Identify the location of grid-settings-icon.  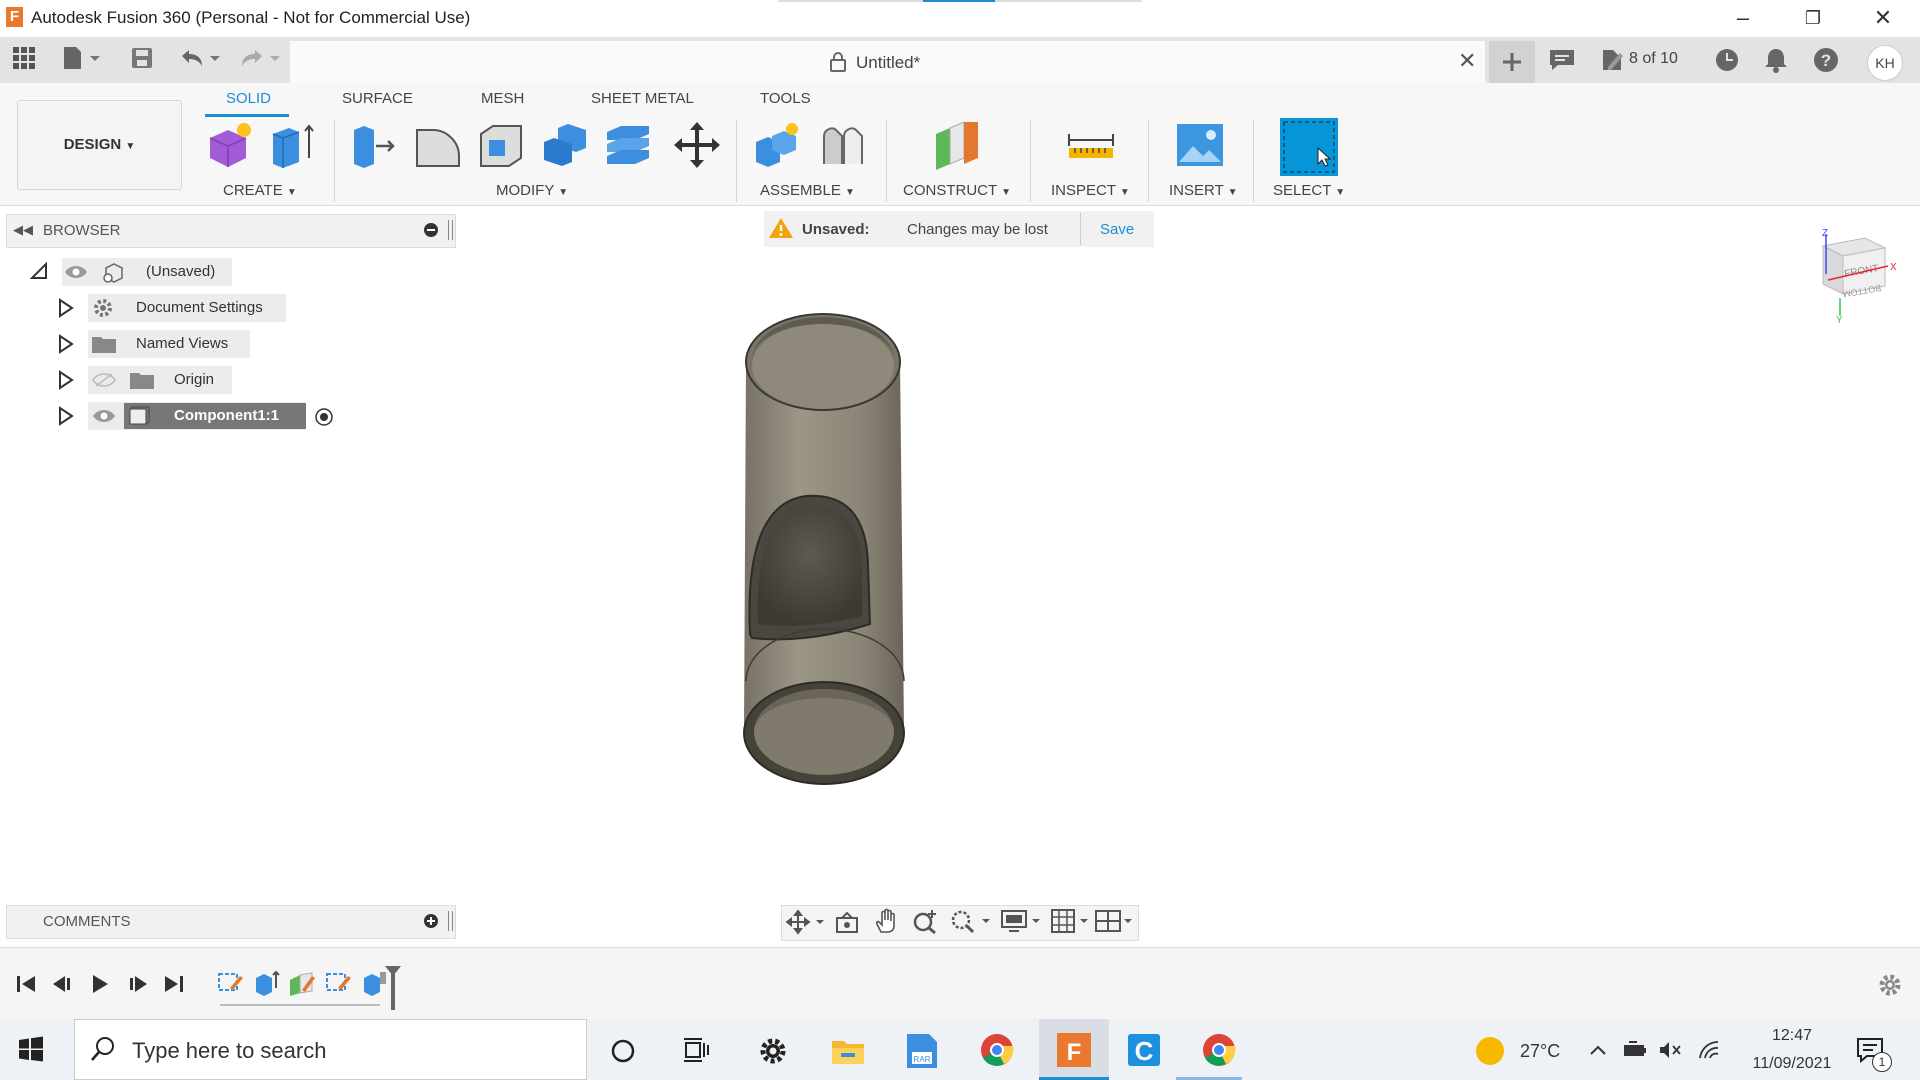
(1071, 923).